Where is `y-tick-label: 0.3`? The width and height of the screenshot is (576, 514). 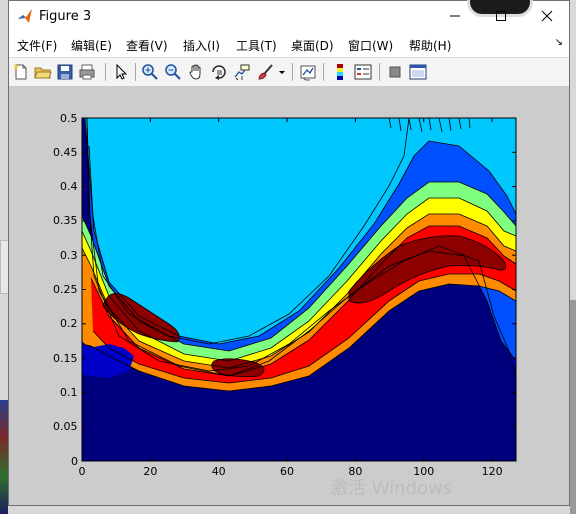 y-tick-label: 0.3 is located at coordinates (69, 255).